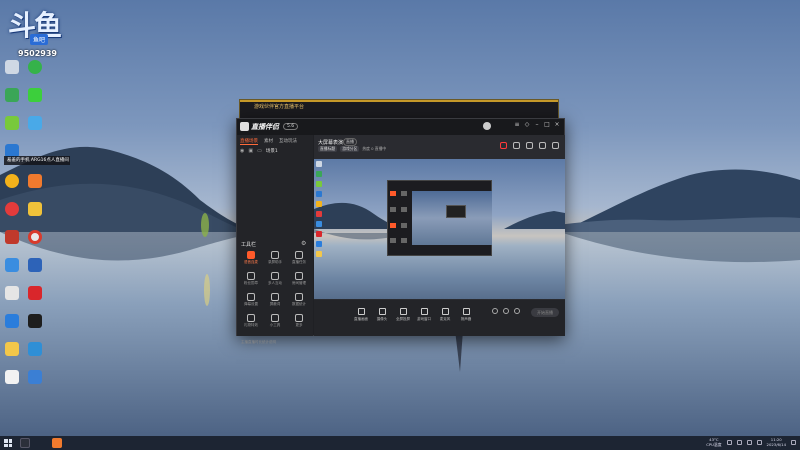  Describe the element at coordinates (299, 283) in the screenshot. I see `tool-label: 房间管理` at that location.